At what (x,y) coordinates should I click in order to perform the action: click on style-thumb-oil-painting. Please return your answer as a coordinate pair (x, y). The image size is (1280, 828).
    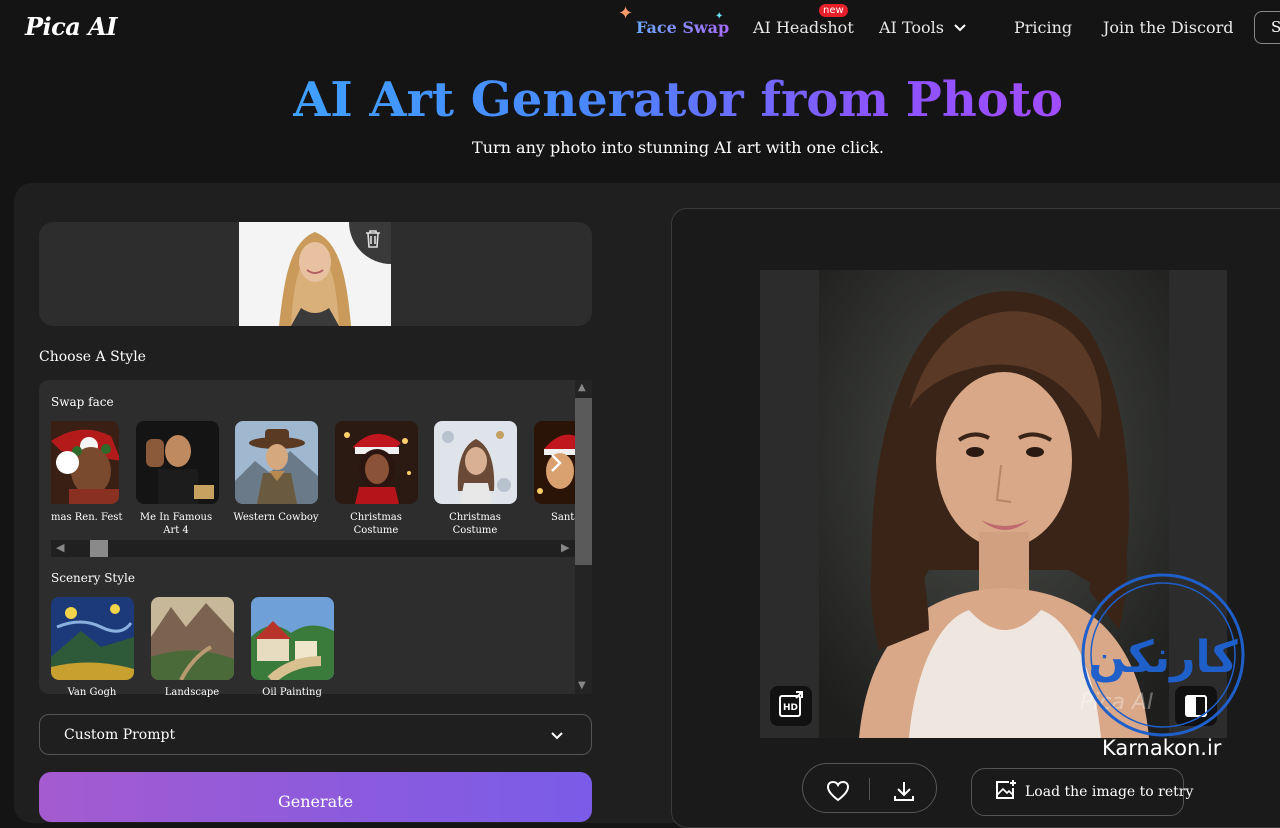
    Looking at the image, I should click on (292, 638).